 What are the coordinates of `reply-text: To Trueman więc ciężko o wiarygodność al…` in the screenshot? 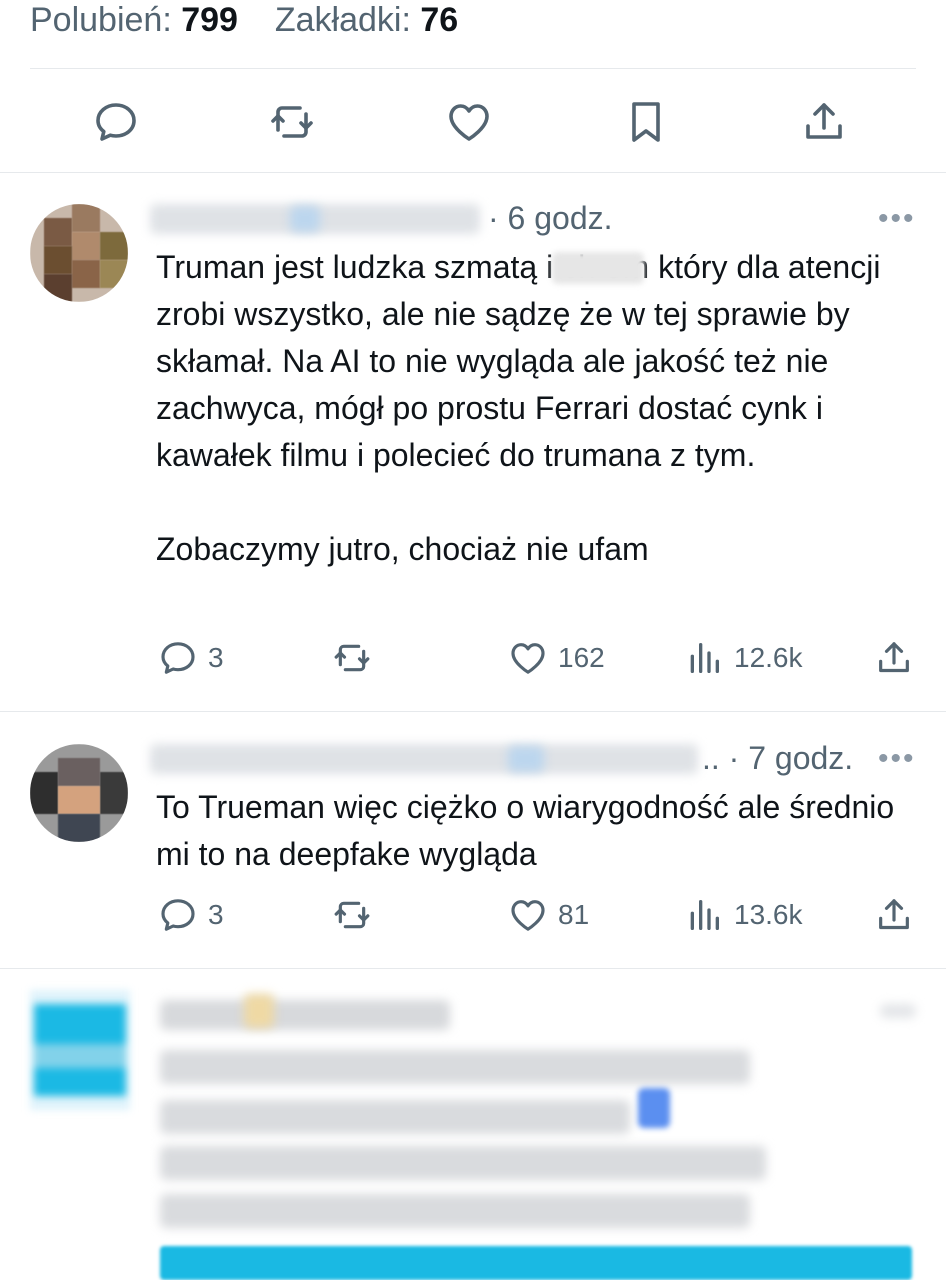 It's located at (525, 830).